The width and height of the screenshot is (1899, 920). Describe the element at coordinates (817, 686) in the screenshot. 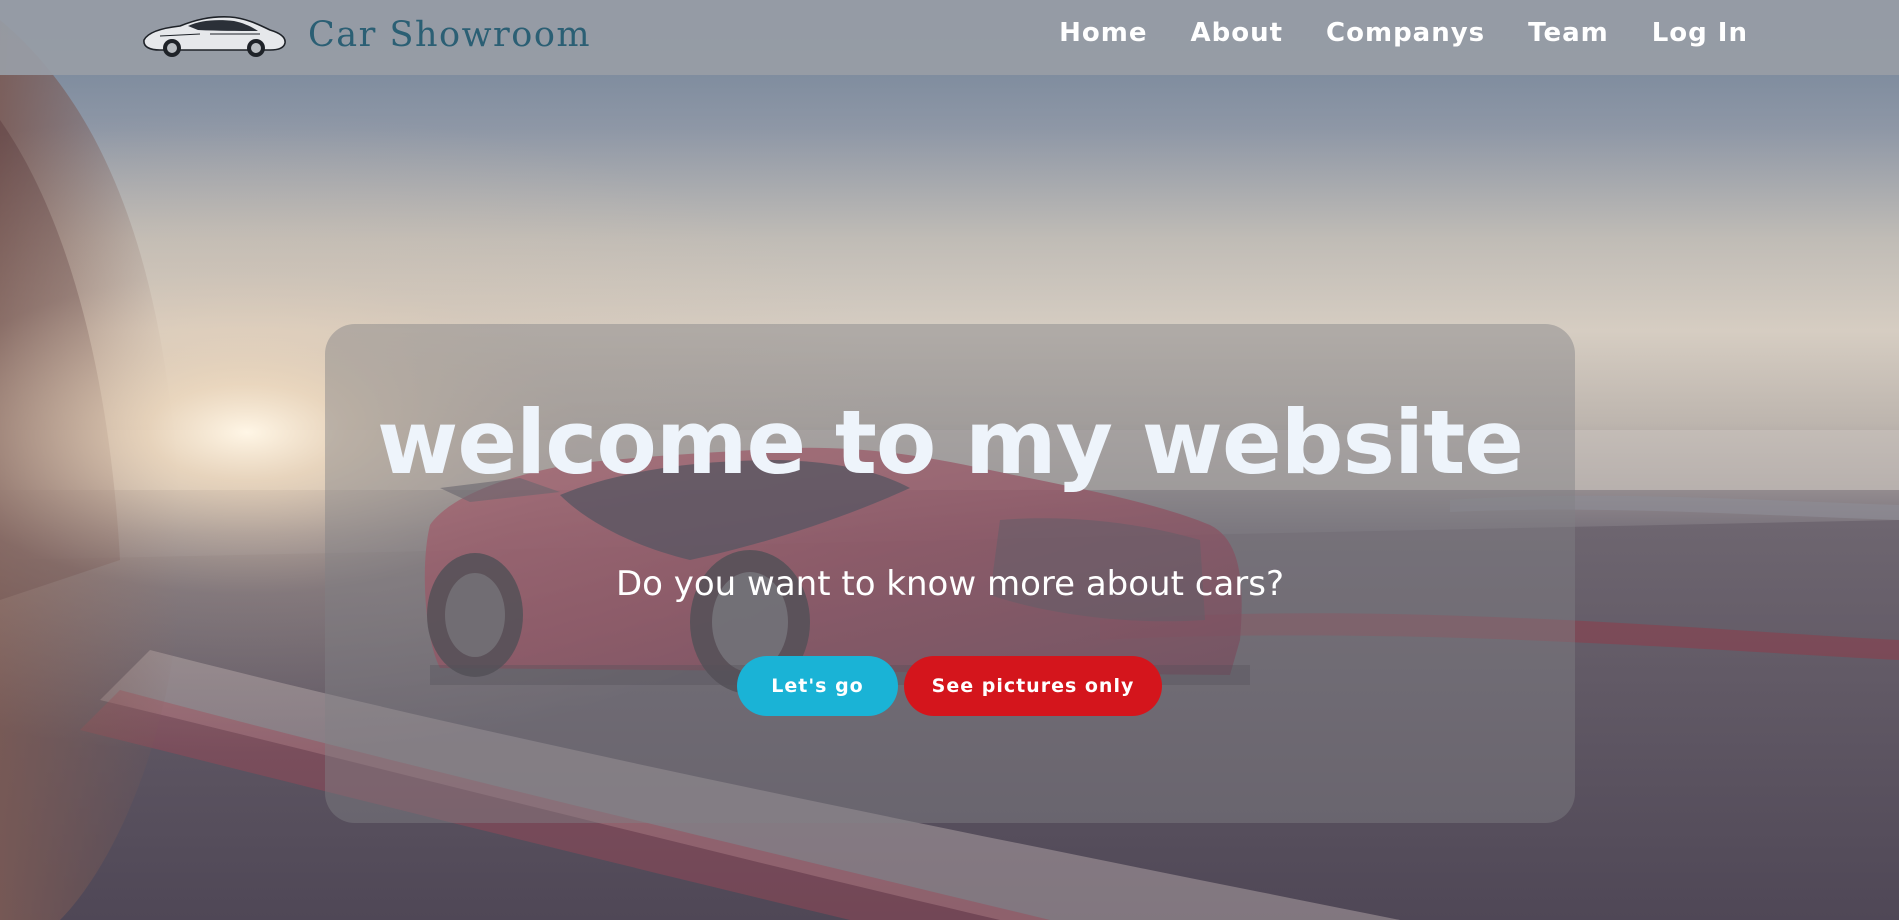

I see `lets-go-button: Let's go` at that location.